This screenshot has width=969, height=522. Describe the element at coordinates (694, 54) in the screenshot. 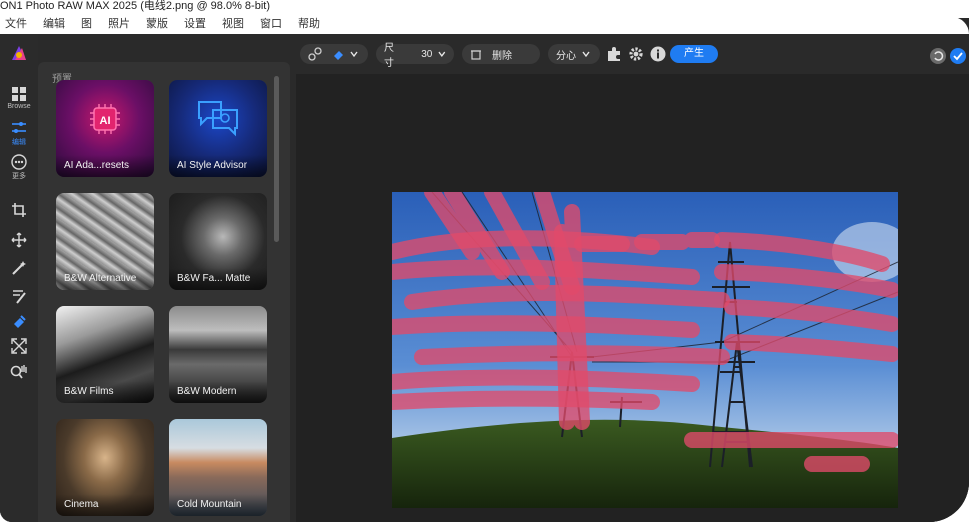

I see `produce-button: 产生` at that location.